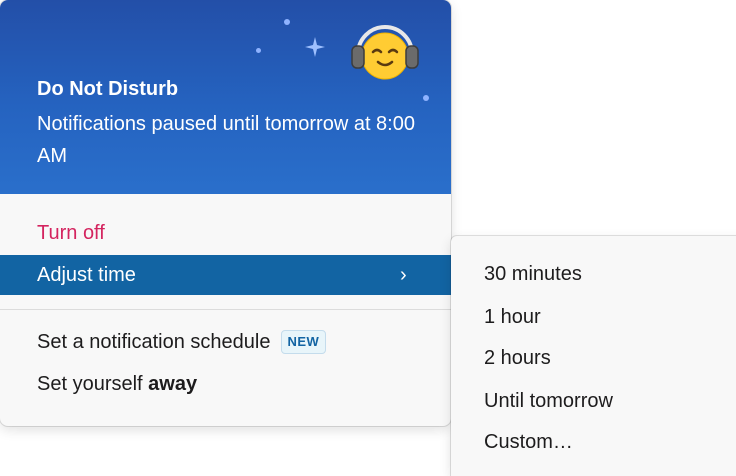 The height and width of the screenshot is (476, 736). I want to click on turn-off-label: Turn off, so click(71, 233).